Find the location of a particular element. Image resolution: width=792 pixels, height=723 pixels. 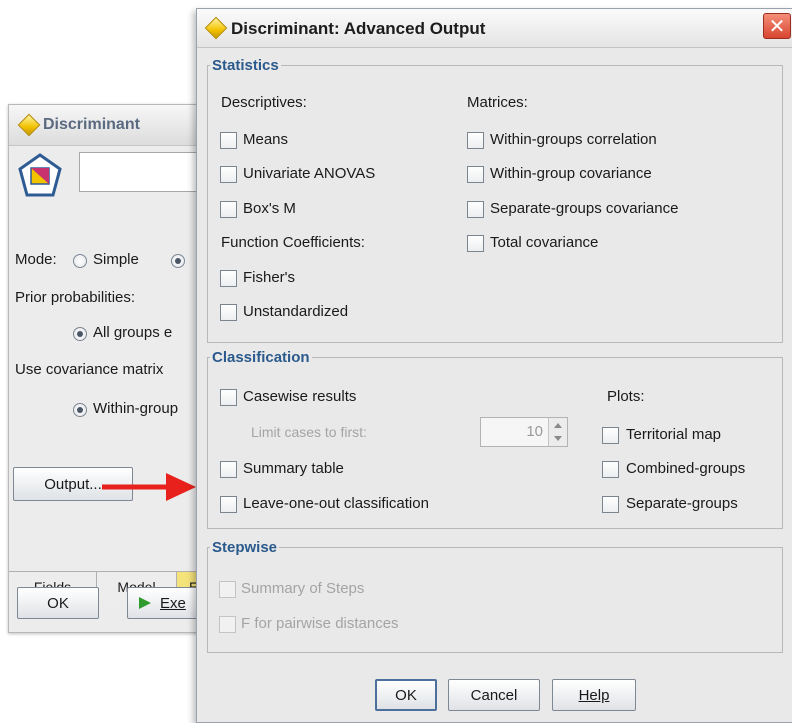

dialog-diamond-icon is located at coordinates (216, 28).